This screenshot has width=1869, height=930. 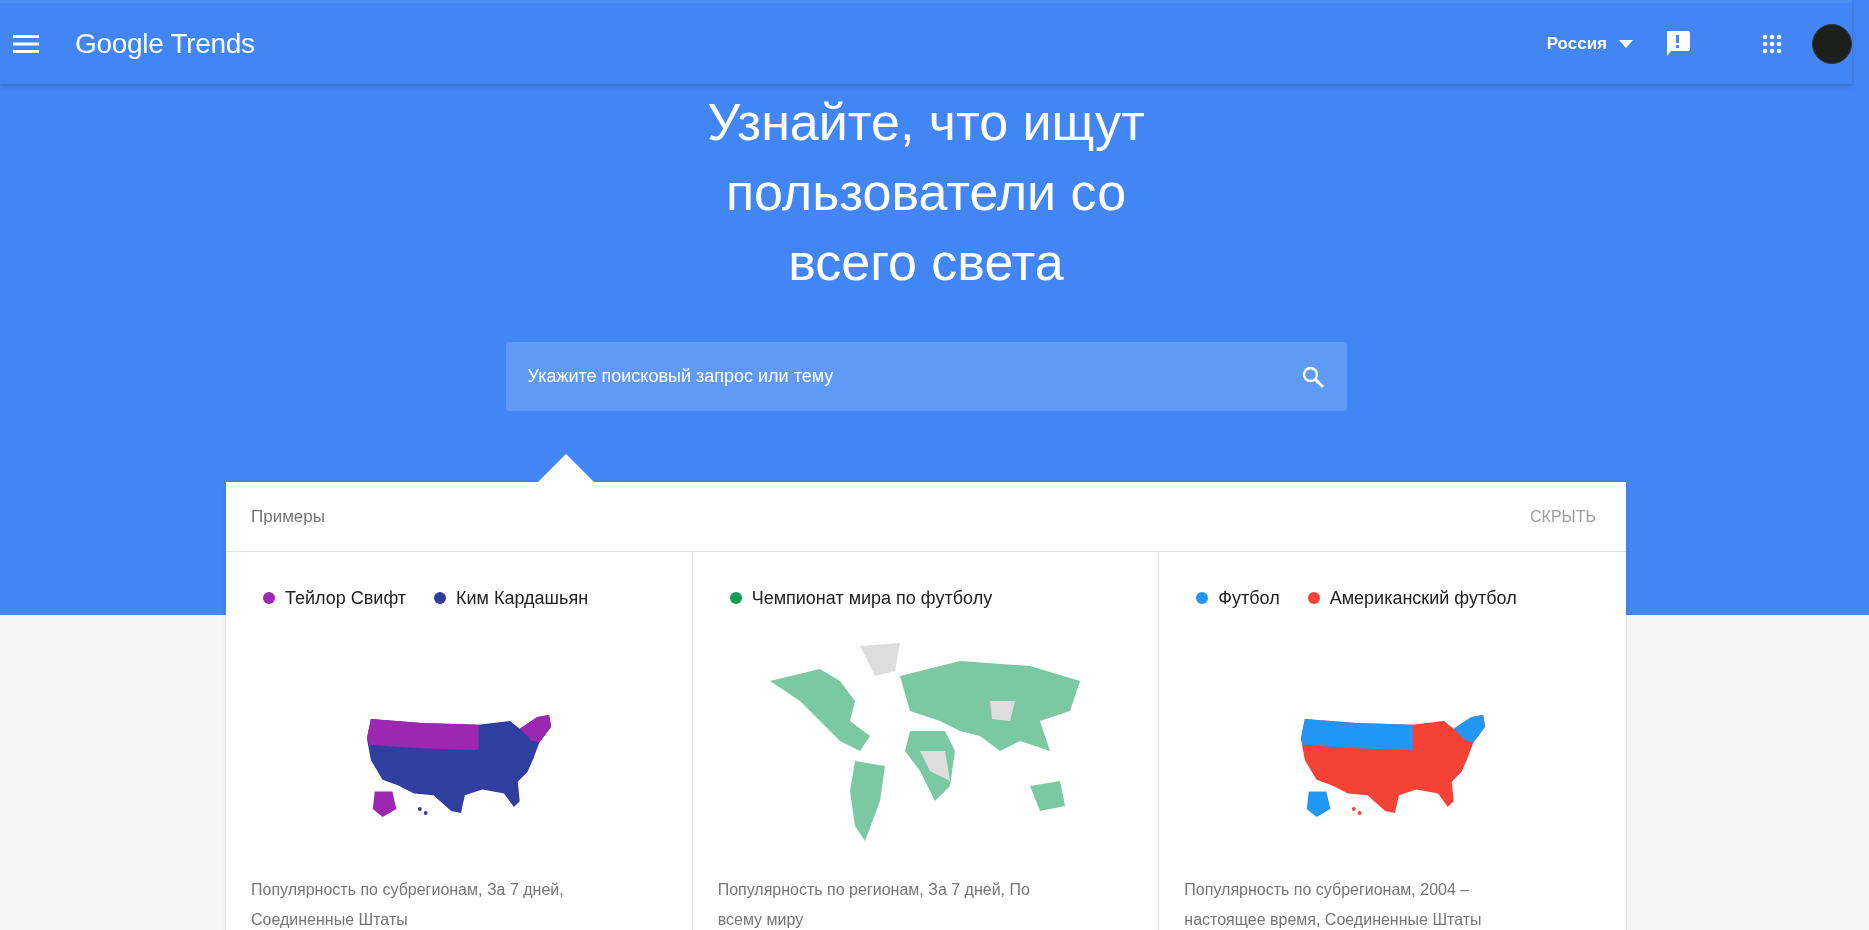 What do you see at coordinates (346, 598) in the screenshot?
I see `legend-label: Тейлор Свифт` at bounding box center [346, 598].